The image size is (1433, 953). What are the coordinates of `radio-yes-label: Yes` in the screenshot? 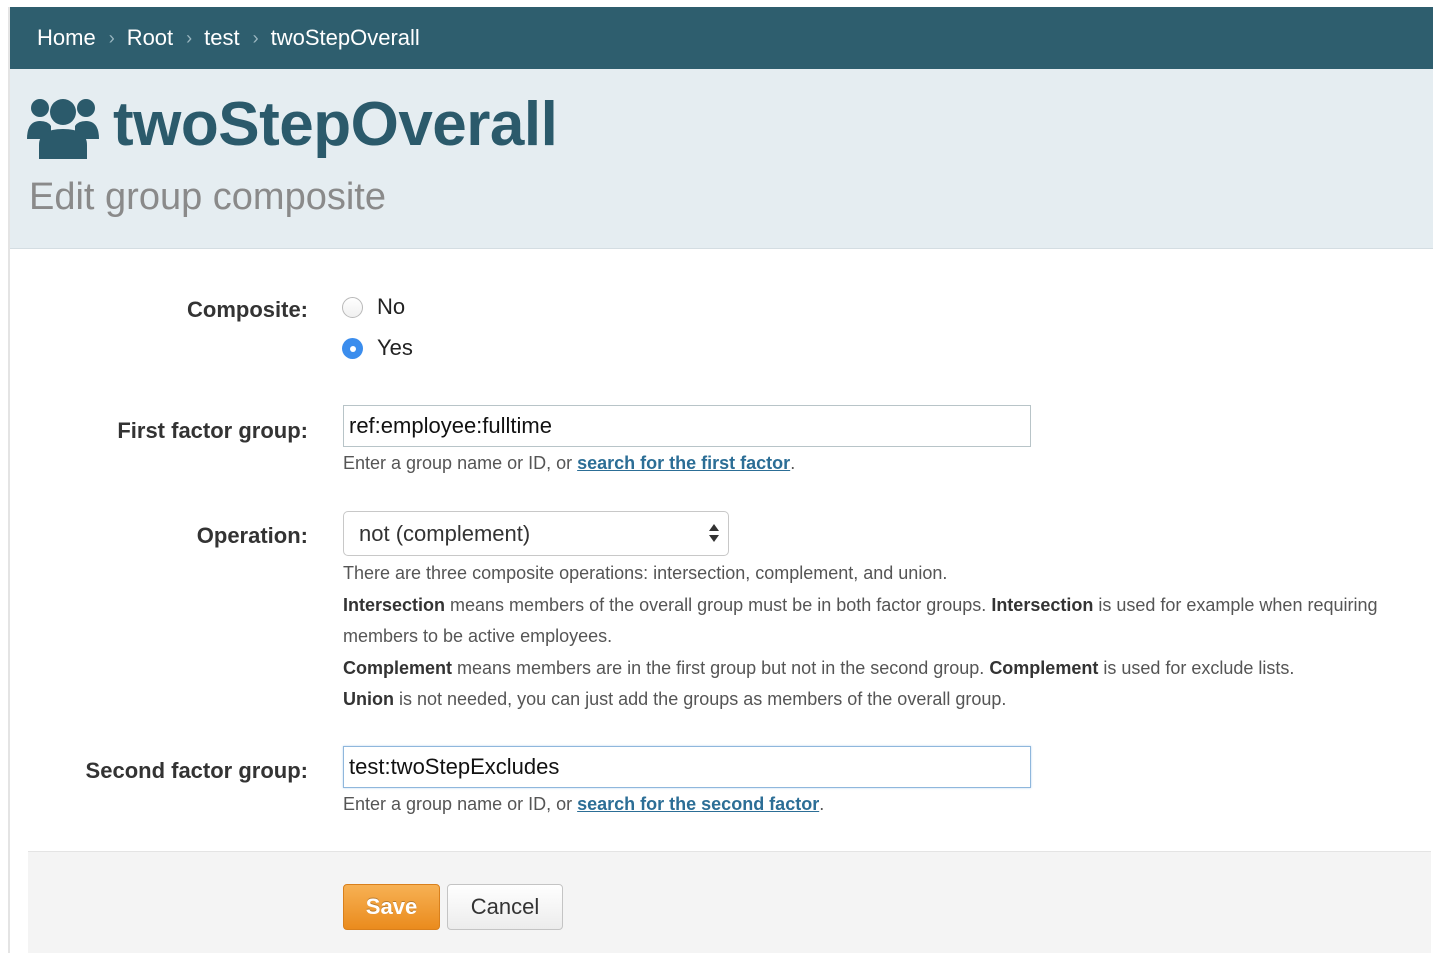 It's located at (395, 347).